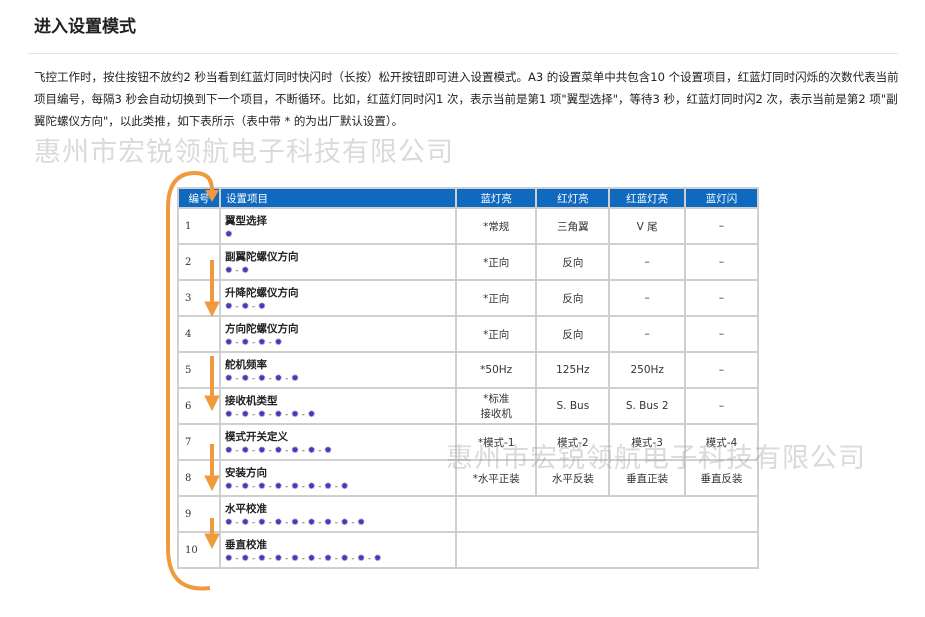 Image resolution: width=925 pixels, height=617 pixels. What do you see at coordinates (463, 53) in the screenshot?
I see `title-divider` at bounding box center [463, 53].